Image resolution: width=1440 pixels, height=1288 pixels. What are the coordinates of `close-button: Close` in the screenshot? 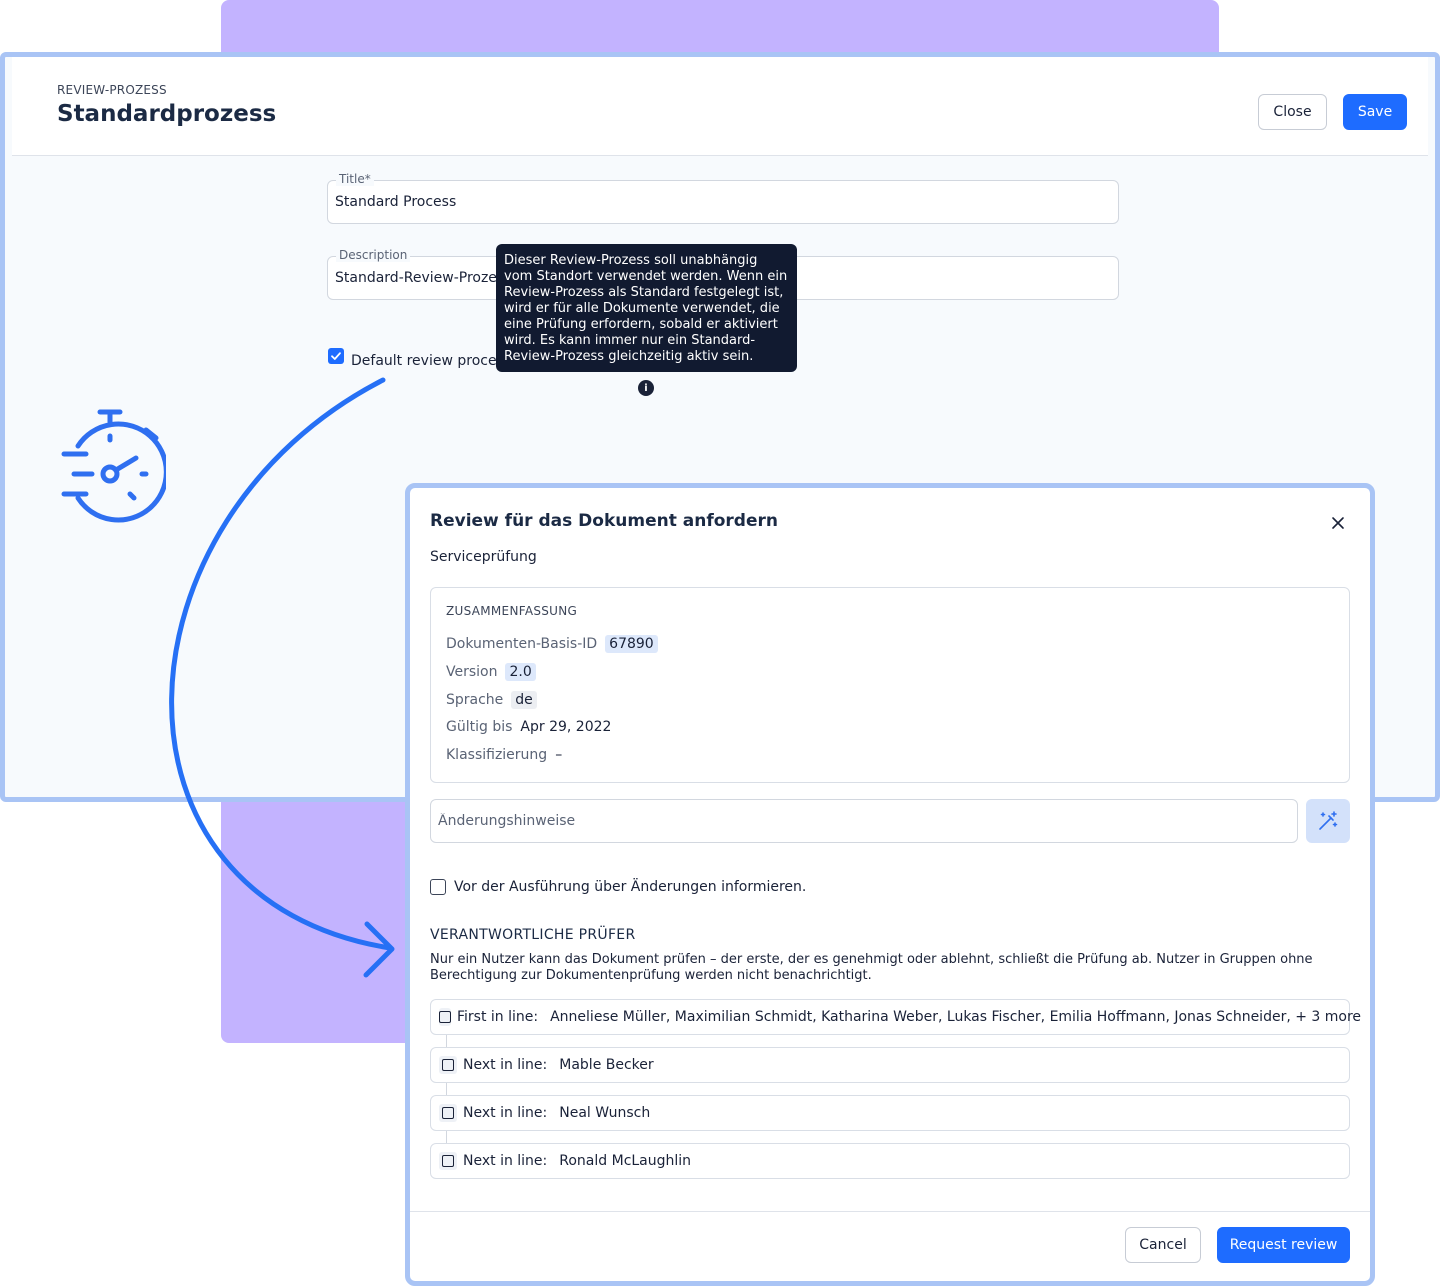 It's located at (1292, 112).